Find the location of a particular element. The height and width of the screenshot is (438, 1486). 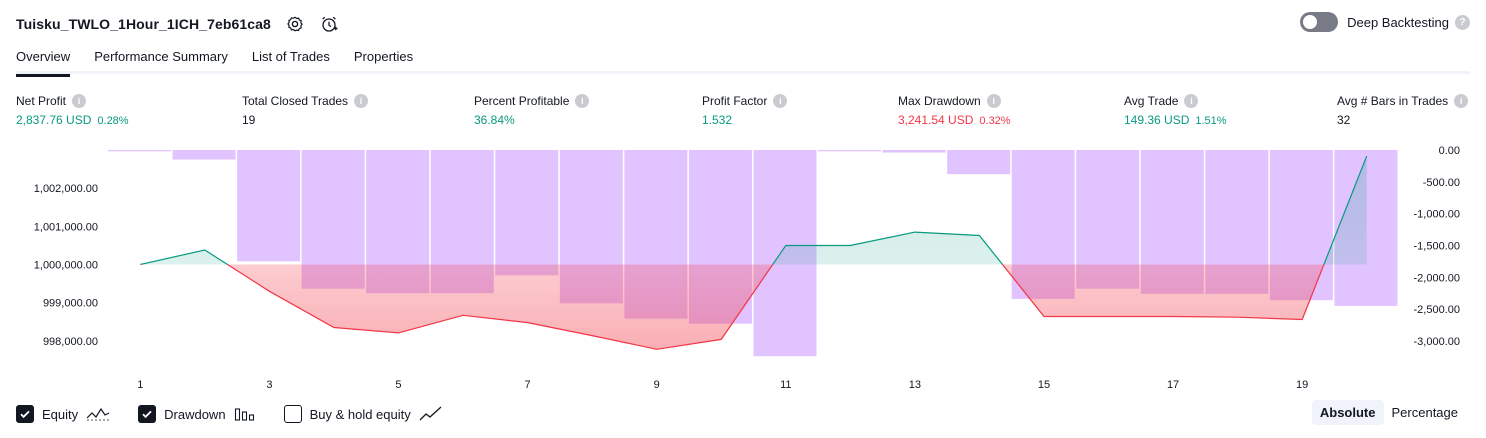

stat-title: Net Profit is located at coordinates (41, 101).